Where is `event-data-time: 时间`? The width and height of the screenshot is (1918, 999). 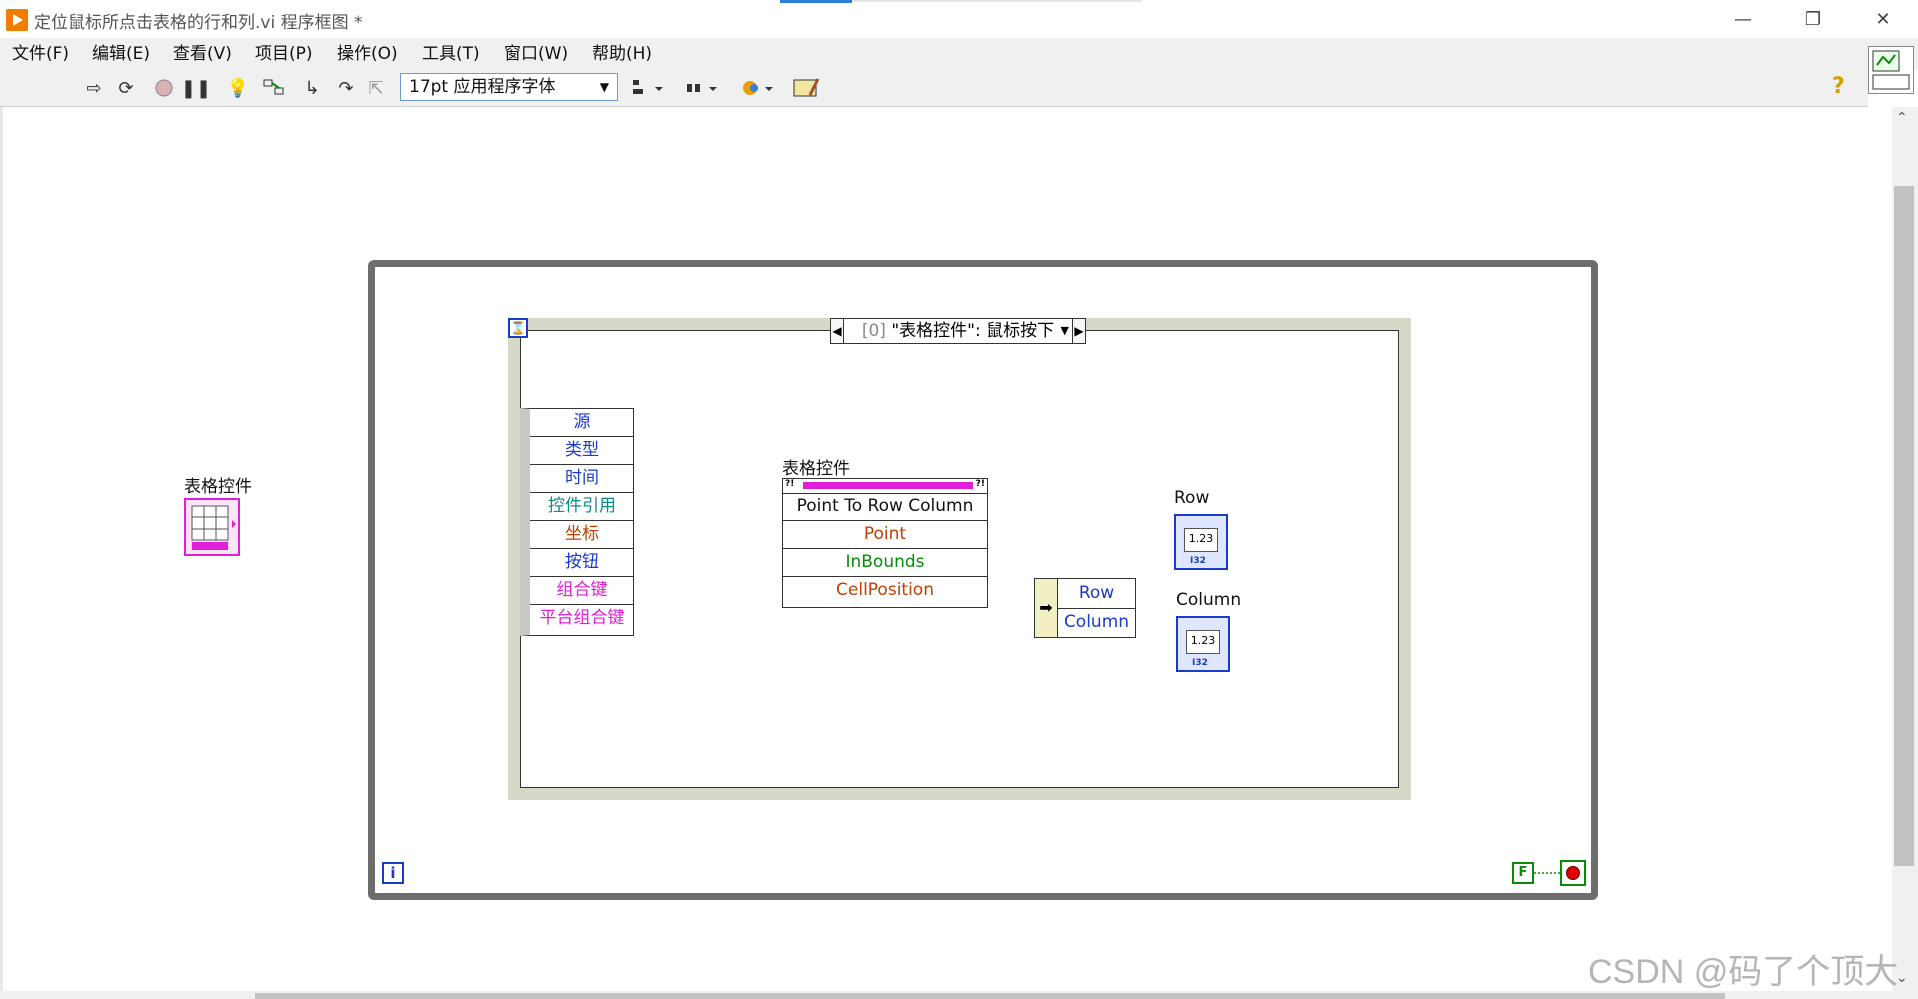 event-data-time: 时间 is located at coordinates (582, 479).